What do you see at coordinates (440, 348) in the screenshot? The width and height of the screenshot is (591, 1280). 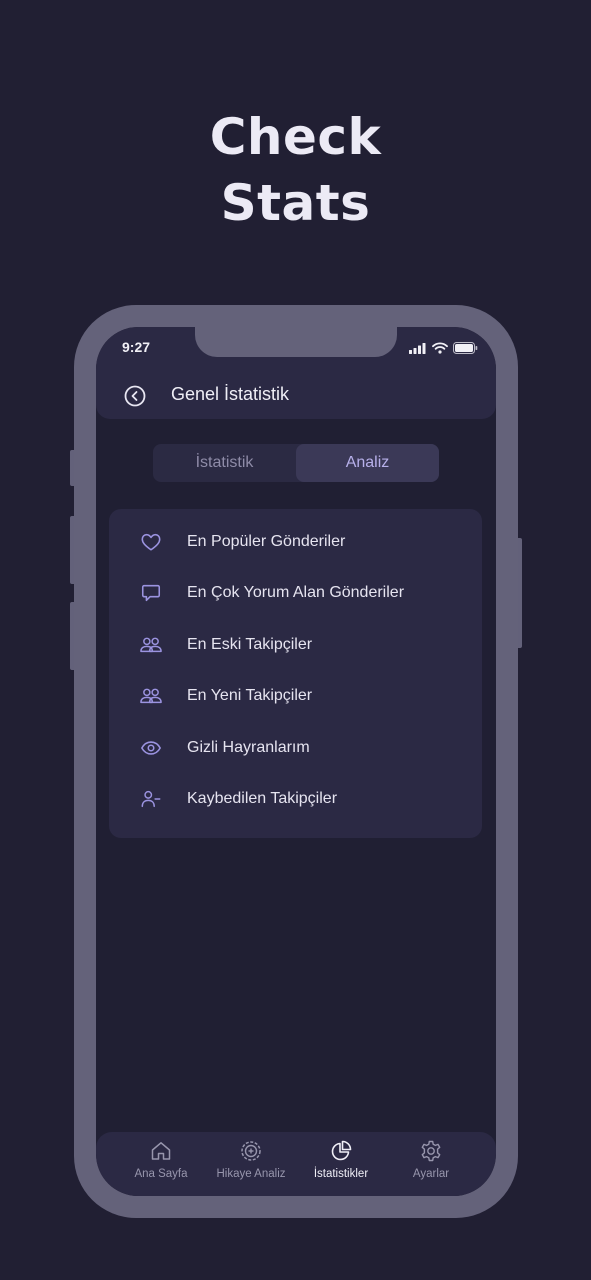 I see `wifi-icon` at bounding box center [440, 348].